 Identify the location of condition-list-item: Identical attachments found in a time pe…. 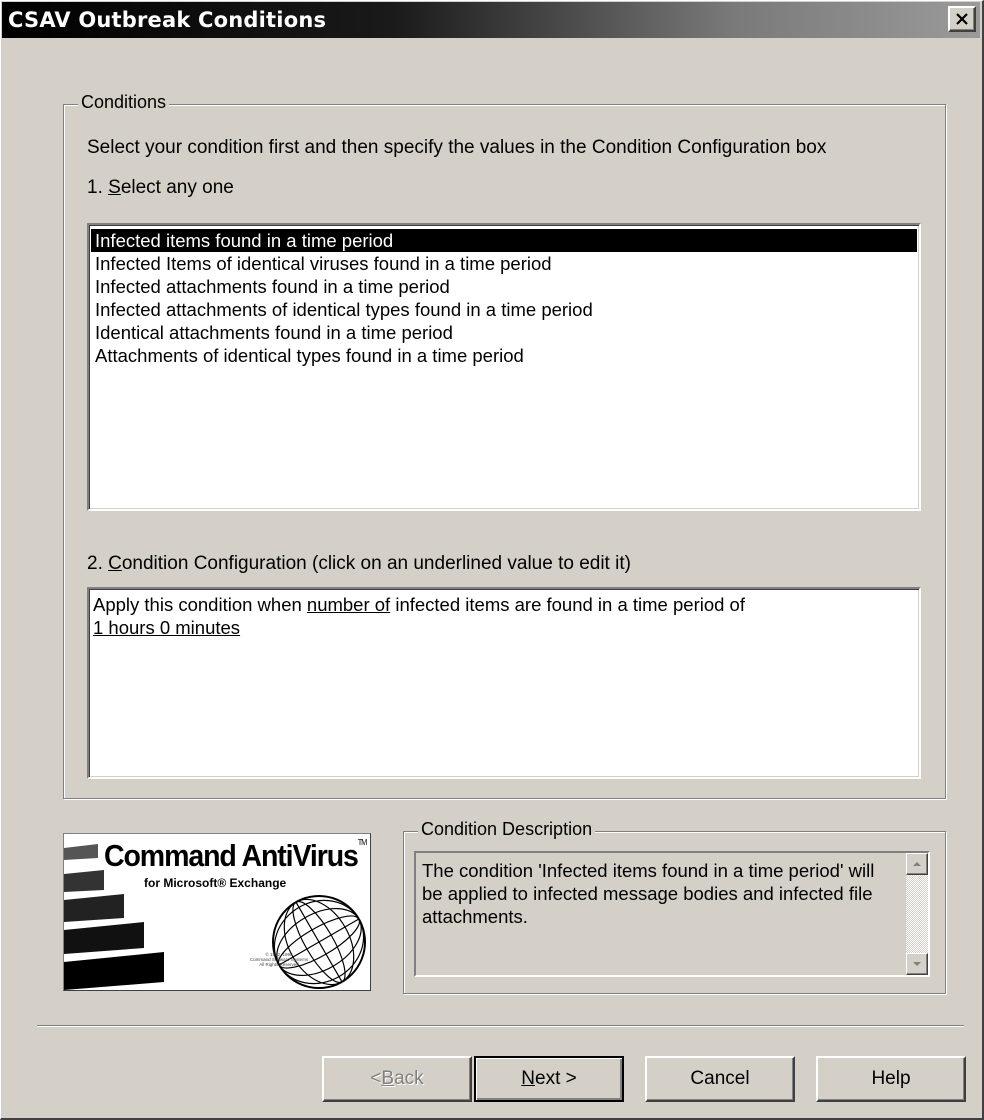
(504, 332).